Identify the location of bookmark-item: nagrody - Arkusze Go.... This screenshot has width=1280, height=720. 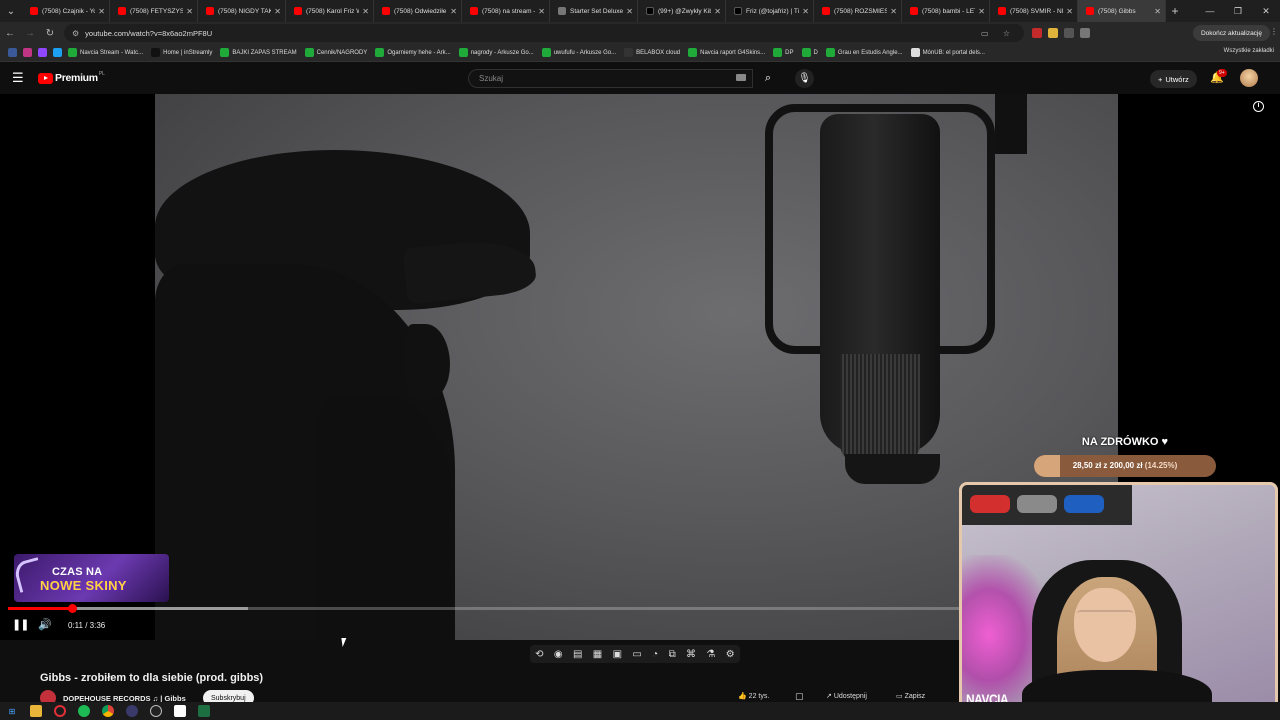
(496, 52).